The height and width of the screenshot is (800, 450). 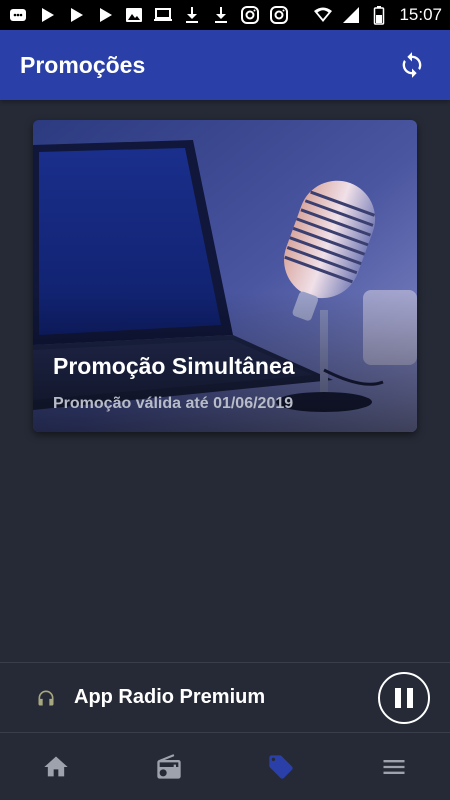 What do you see at coordinates (18, 15) in the screenshot?
I see `chat-icon` at bounding box center [18, 15].